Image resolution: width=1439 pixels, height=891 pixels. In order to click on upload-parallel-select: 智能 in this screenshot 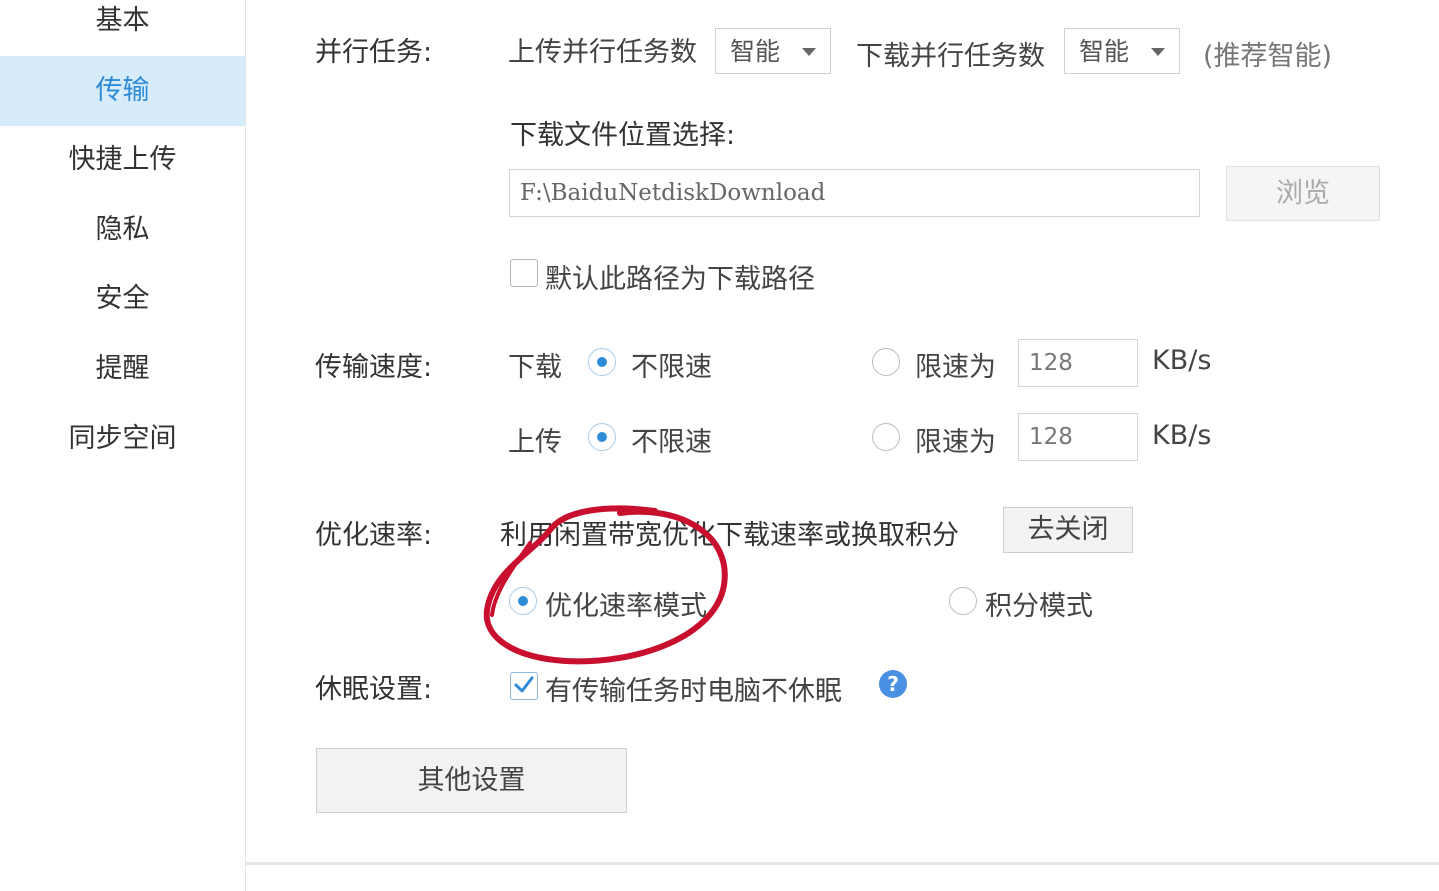, I will do `click(773, 51)`.